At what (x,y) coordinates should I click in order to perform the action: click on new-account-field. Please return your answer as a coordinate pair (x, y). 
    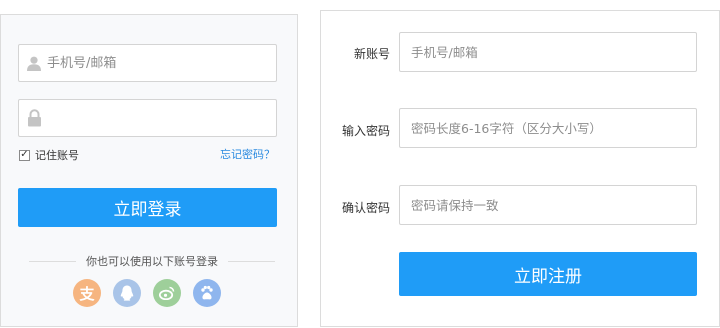
    Looking at the image, I should click on (548, 52).